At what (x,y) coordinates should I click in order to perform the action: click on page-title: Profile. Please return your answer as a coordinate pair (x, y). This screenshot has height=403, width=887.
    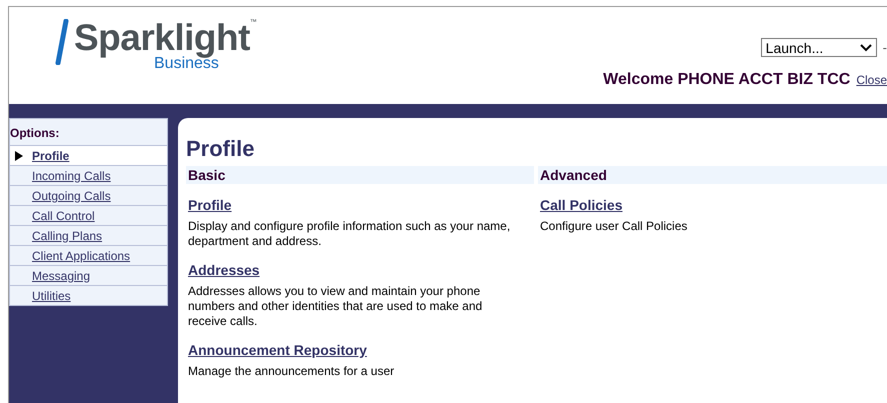
    Looking at the image, I should click on (221, 149).